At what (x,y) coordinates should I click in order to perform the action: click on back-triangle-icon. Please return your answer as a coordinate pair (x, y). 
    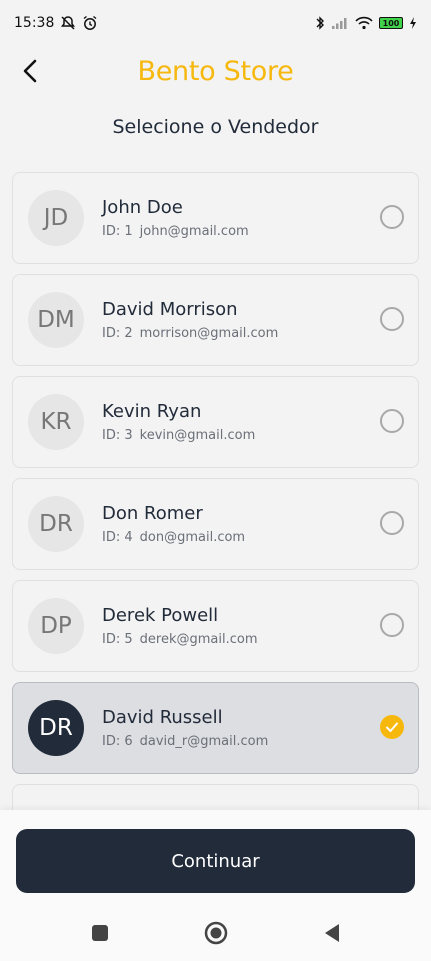
    Looking at the image, I should click on (331, 933).